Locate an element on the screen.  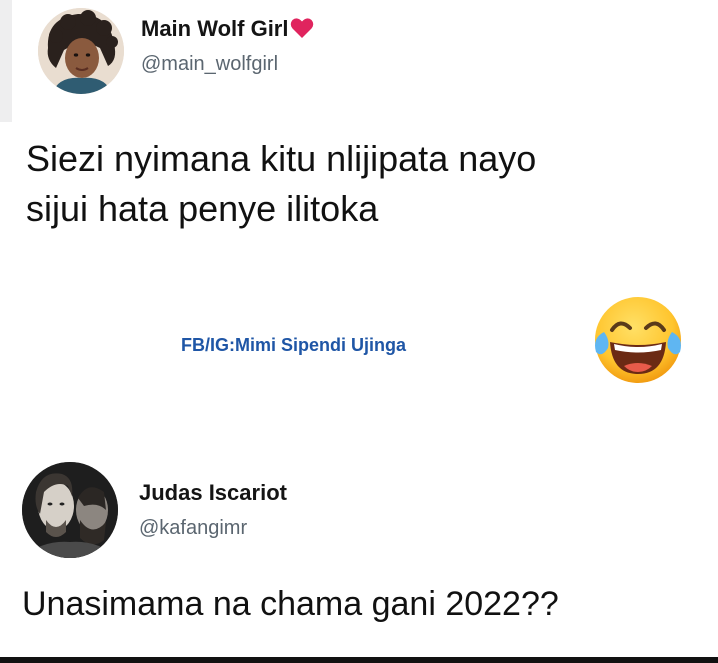
tweet-text: Unasimama na chama gani 2022?? is located at coordinates (290, 604).